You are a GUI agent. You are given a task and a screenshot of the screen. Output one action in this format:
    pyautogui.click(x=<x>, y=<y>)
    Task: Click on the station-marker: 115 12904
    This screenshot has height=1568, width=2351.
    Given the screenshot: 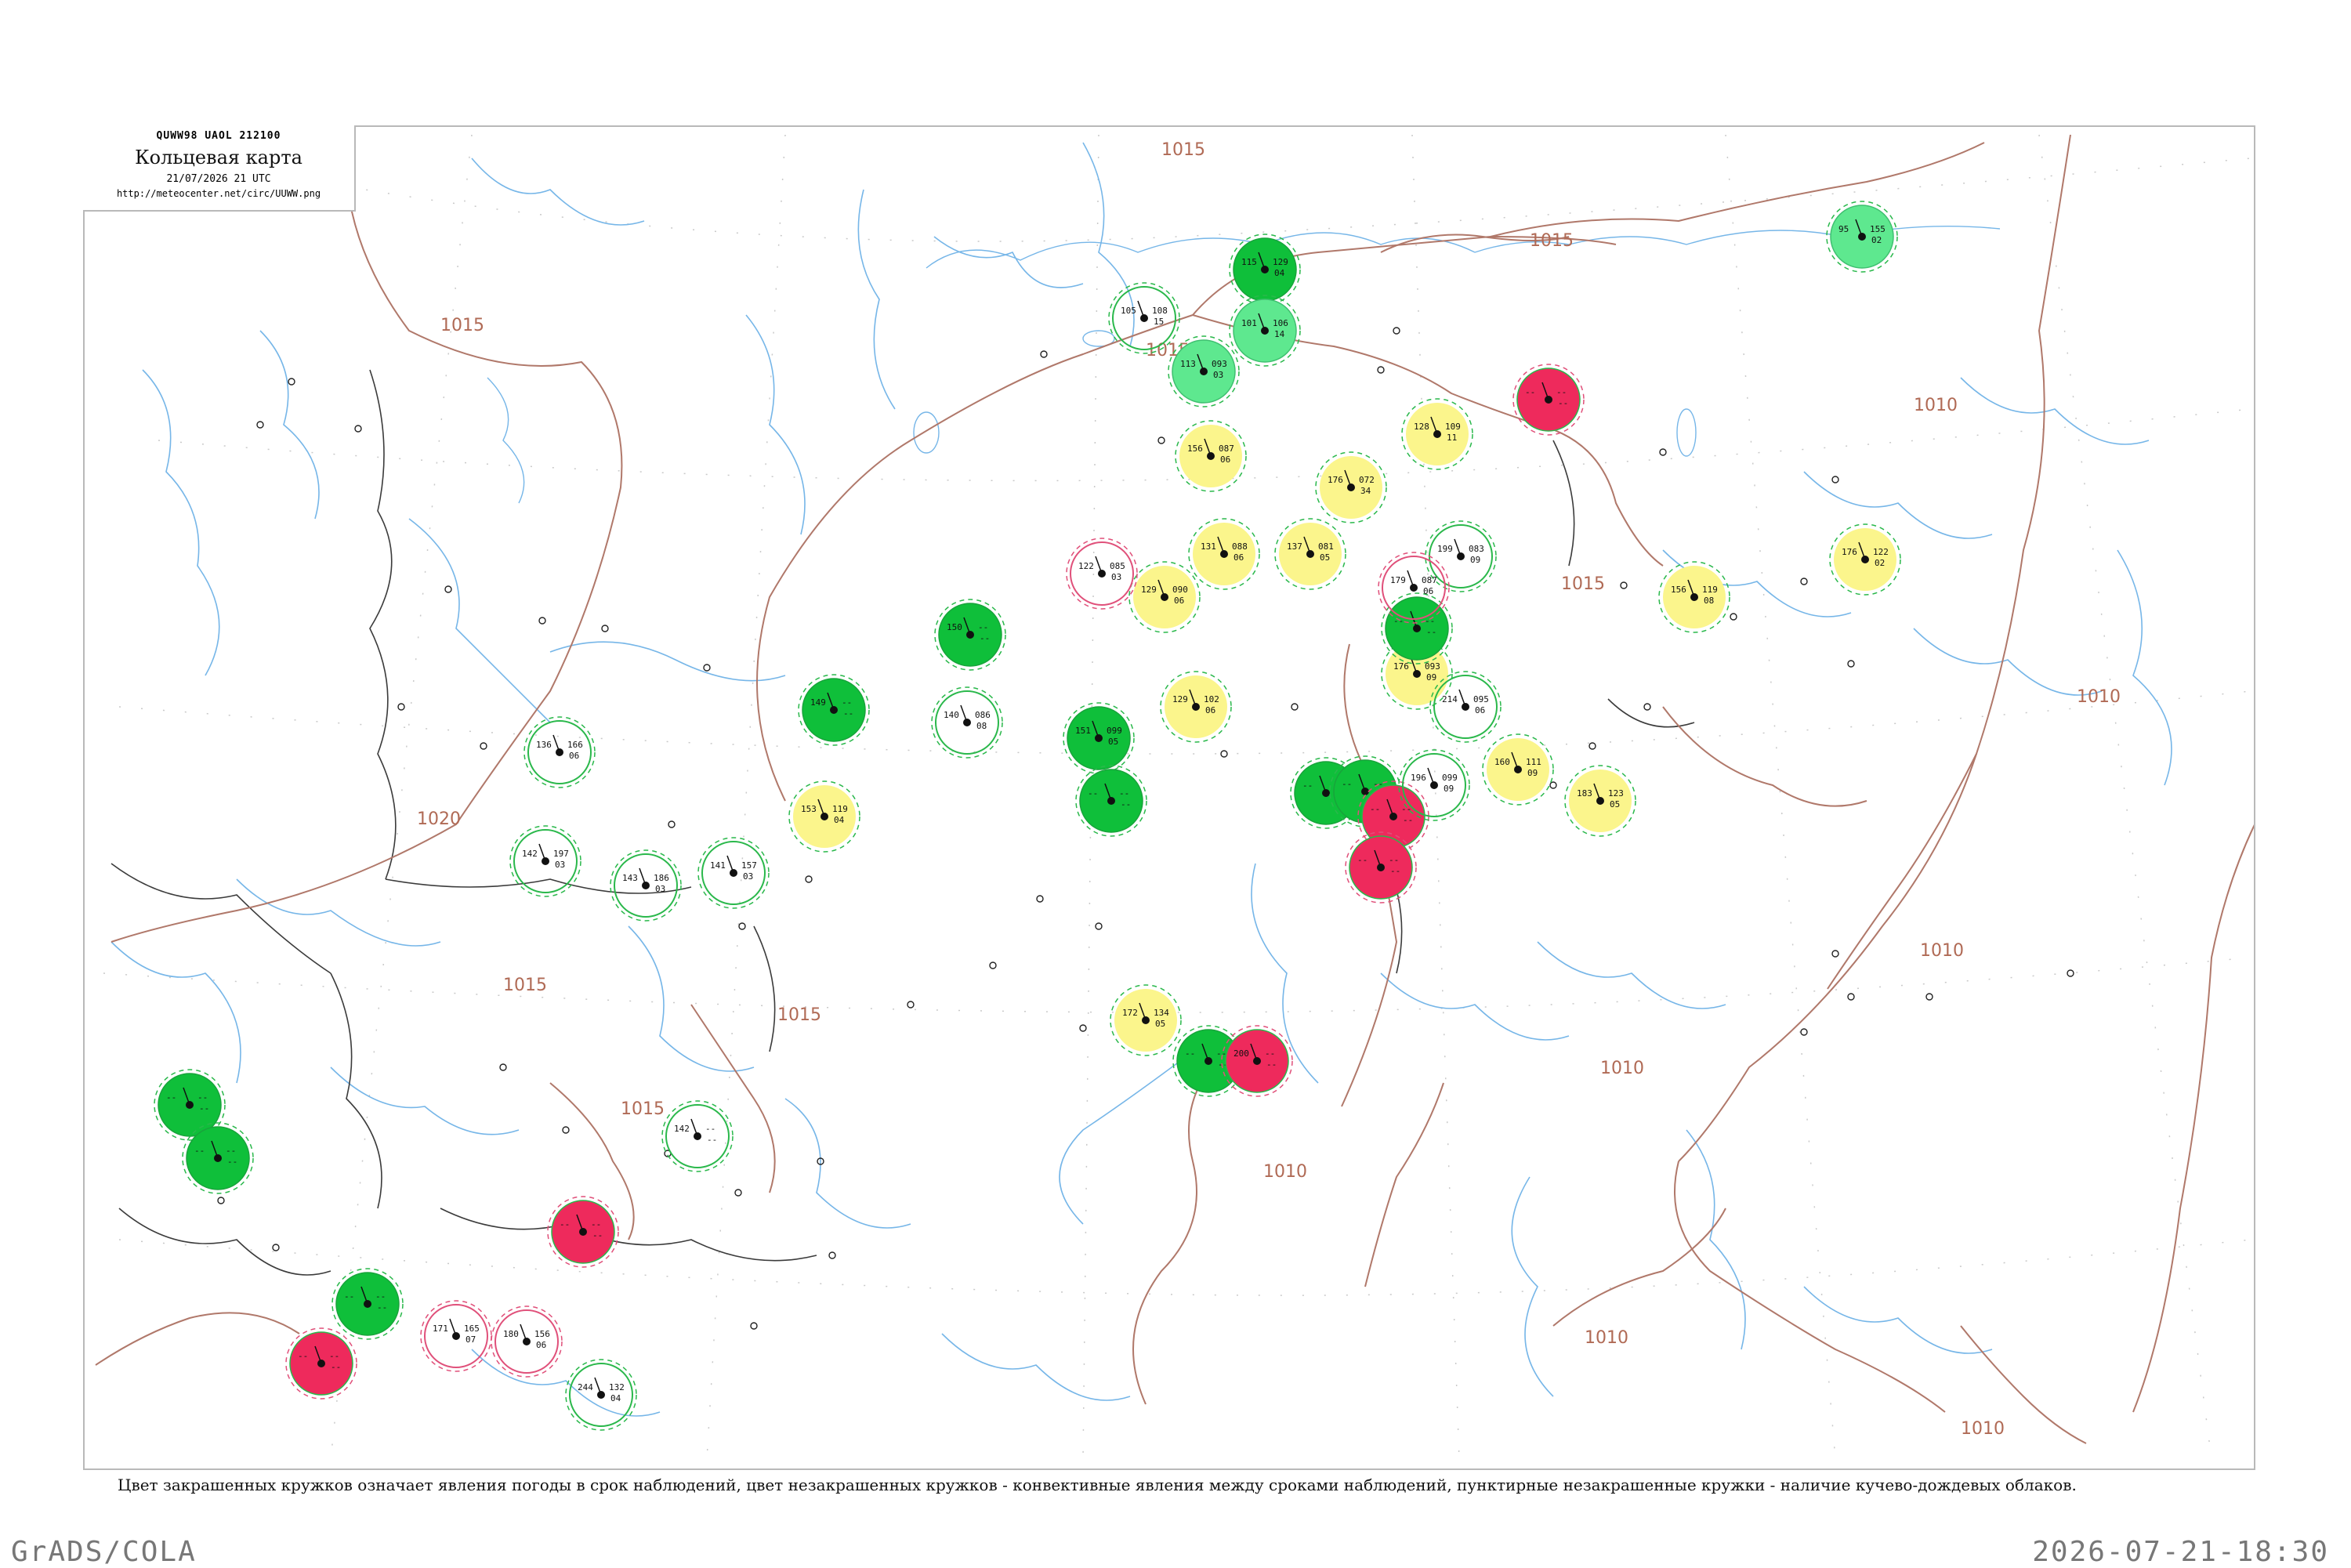 What is the action you would take?
    pyautogui.click(x=1265, y=270)
    